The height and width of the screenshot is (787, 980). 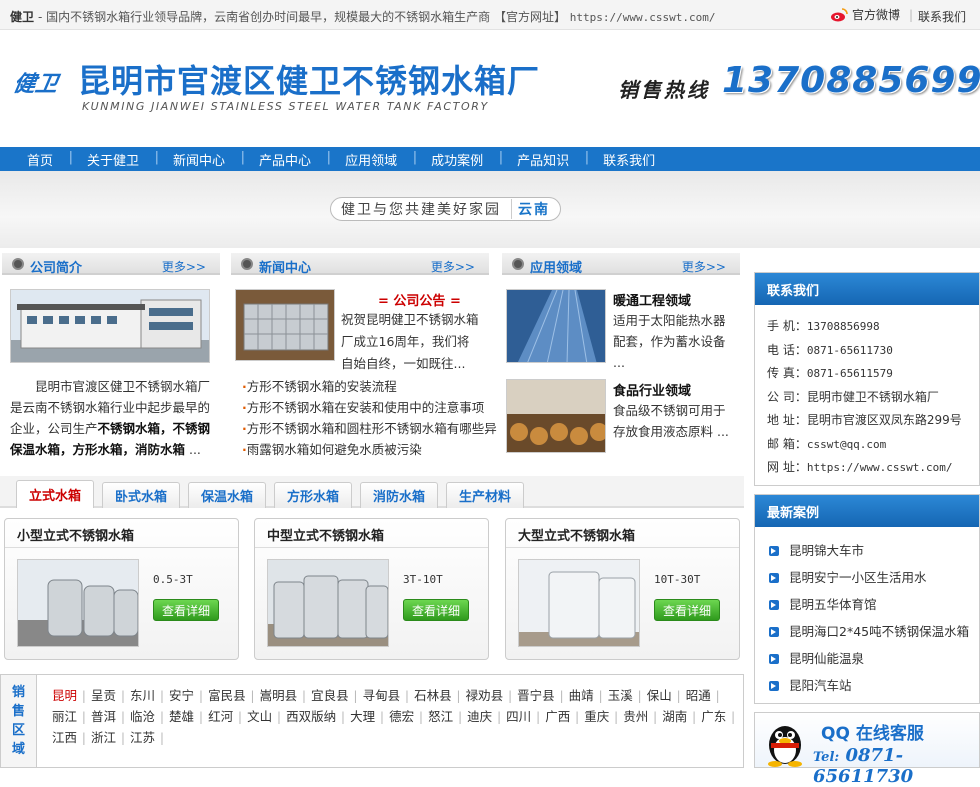 I want to click on nav-cases: 成功案例, so click(x=458, y=159).